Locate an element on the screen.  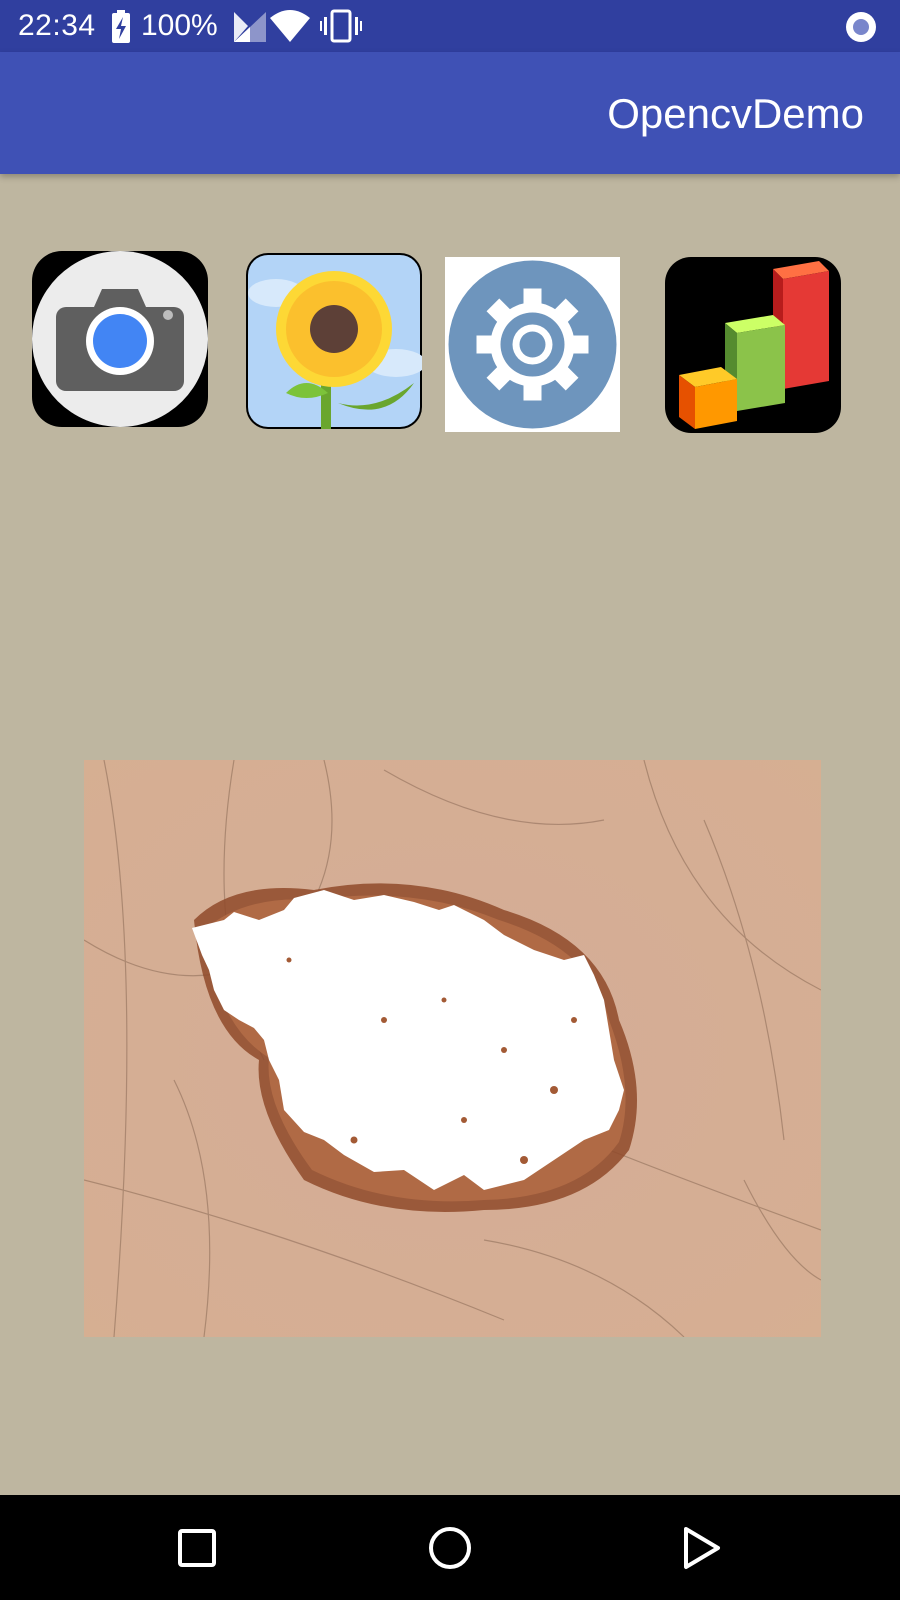
chart-icon is located at coordinates (753, 345).